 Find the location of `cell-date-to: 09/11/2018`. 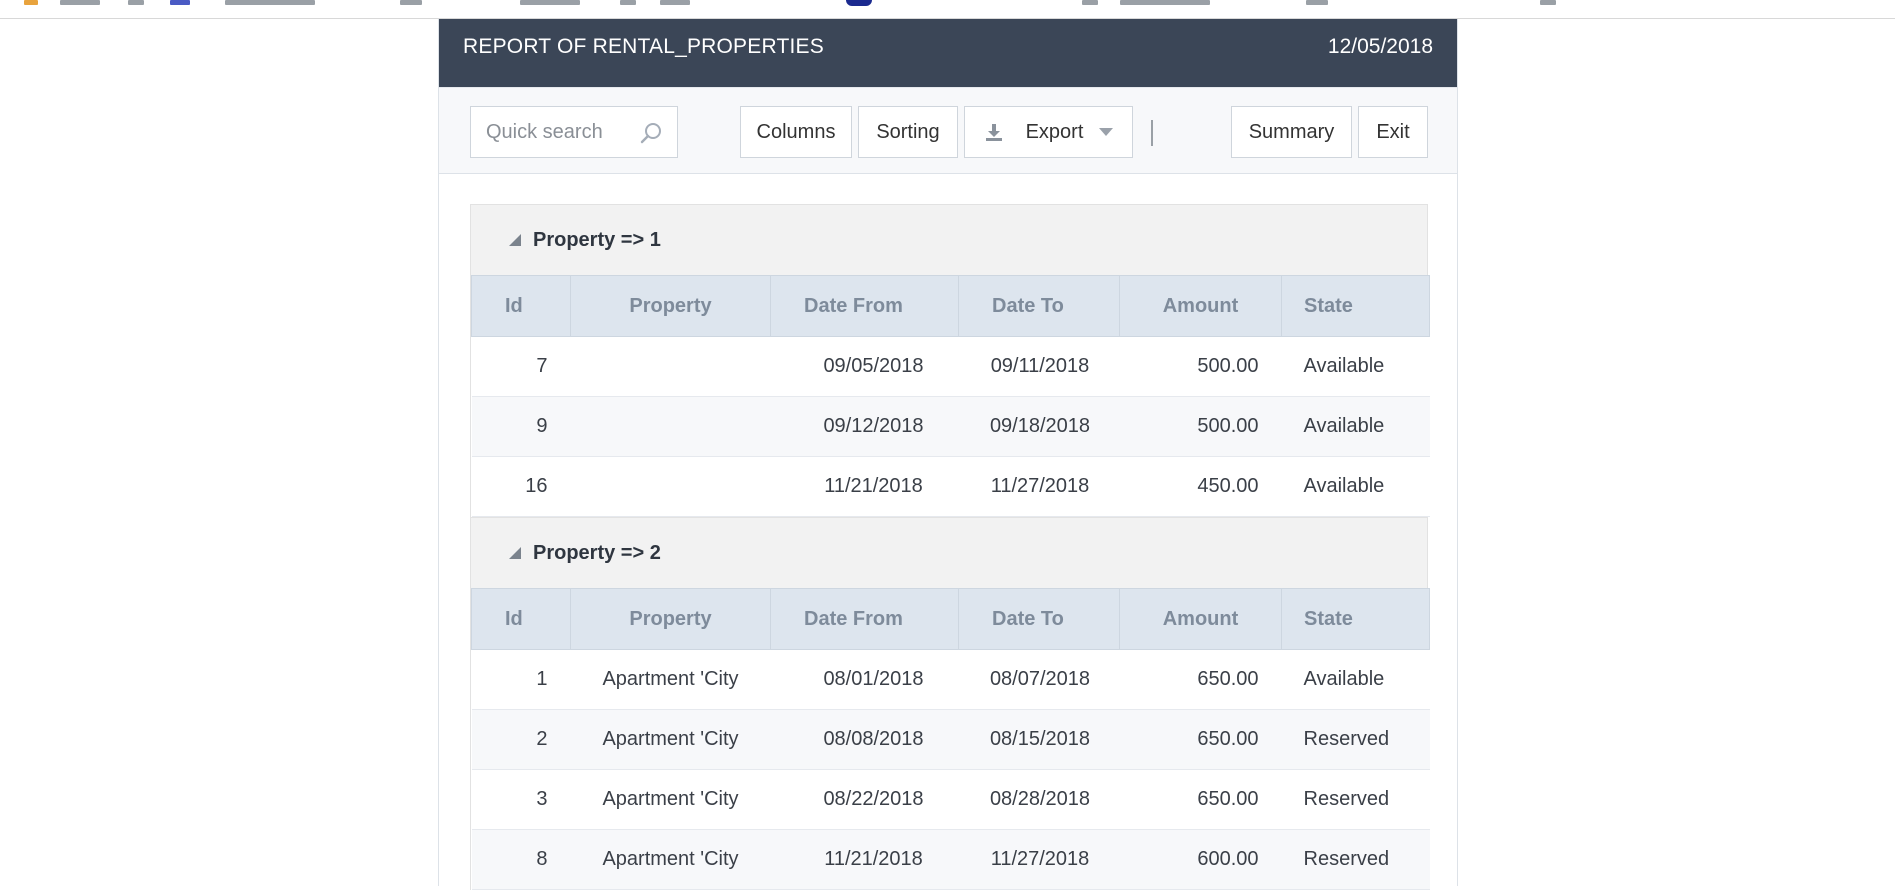

cell-date-to: 09/11/2018 is located at coordinates (1039, 366).